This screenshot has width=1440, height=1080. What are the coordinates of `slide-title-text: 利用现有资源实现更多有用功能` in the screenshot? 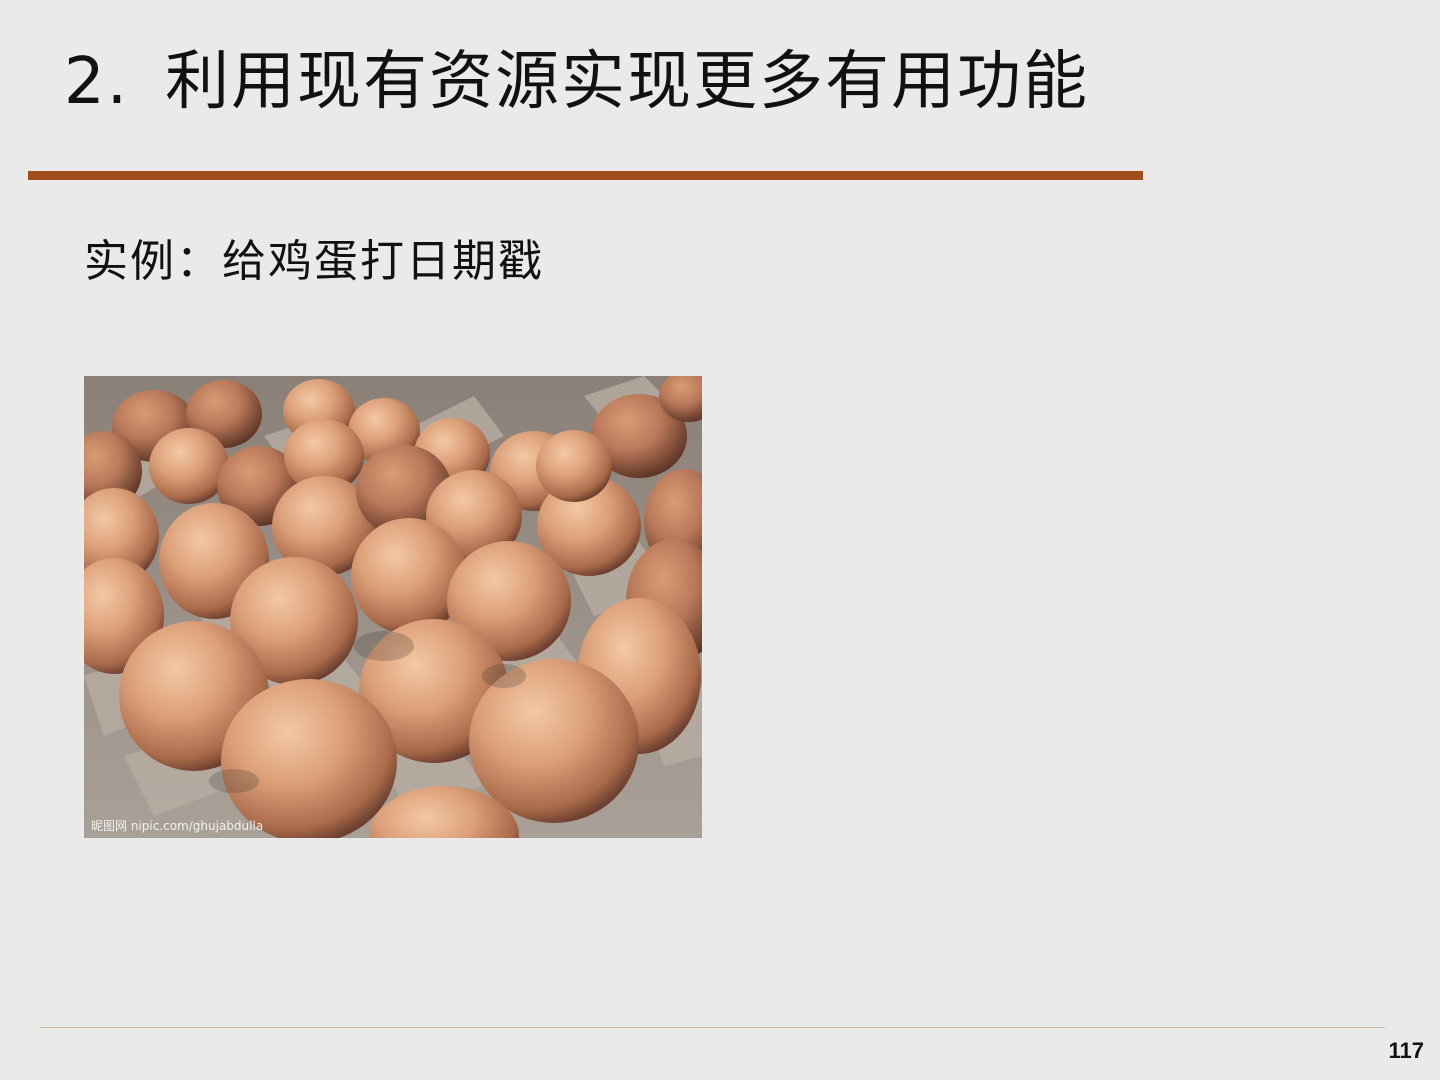 It's located at (627, 82).